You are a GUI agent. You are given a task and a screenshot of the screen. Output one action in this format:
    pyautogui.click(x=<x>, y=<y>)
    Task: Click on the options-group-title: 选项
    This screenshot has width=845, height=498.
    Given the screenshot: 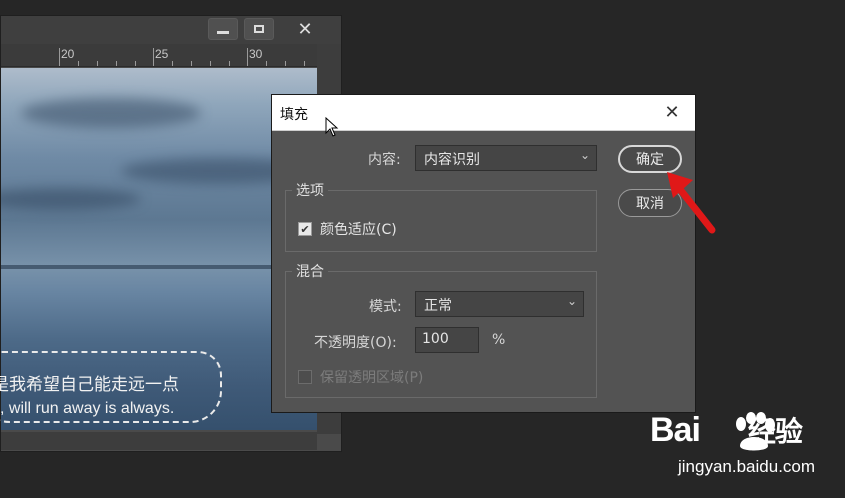 What is the action you would take?
    pyautogui.click(x=310, y=190)
    